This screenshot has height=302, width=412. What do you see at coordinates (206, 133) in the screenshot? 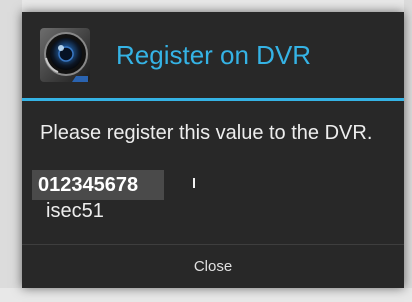
I see `dialog-message: Please register this value to the DVR.` at bounding box center [206, 133].